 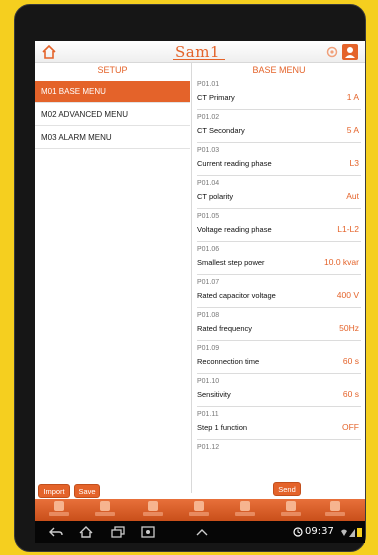 I want to click on setup-header: SETUP, so click(x=112, y=70).